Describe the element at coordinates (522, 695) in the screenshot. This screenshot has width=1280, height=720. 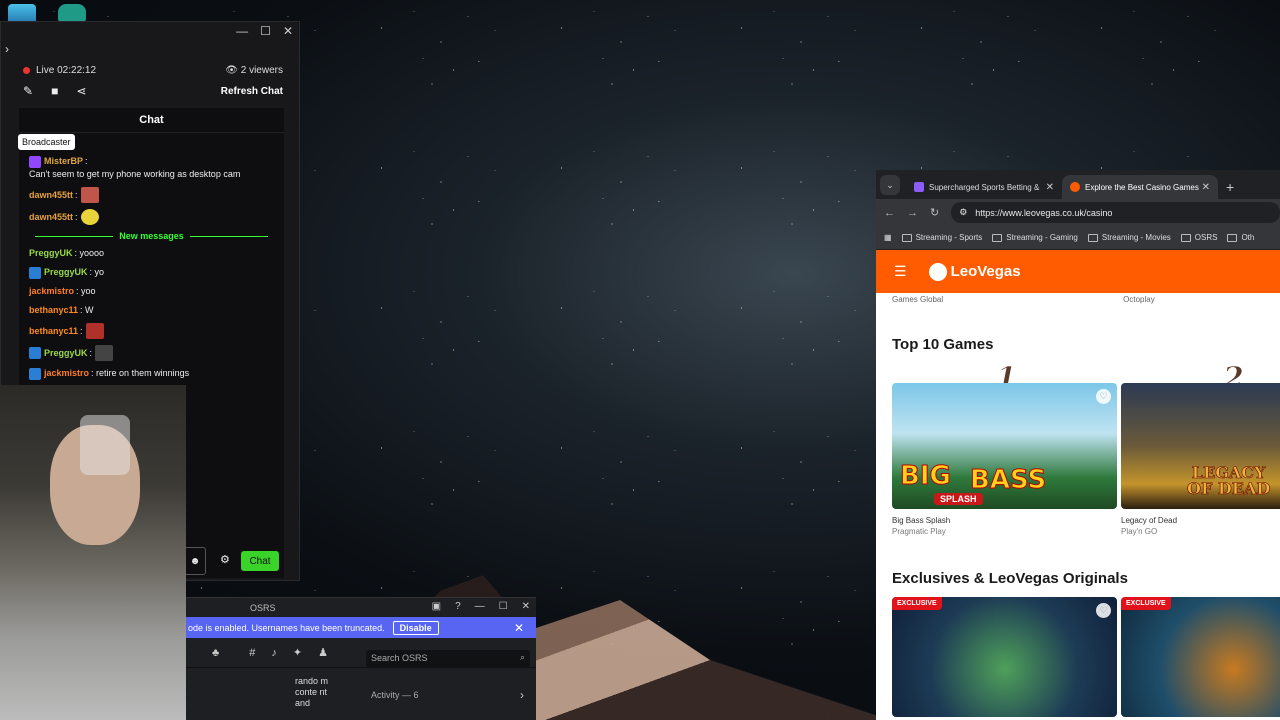
I see `chevron-right-icon: ›` at that location.